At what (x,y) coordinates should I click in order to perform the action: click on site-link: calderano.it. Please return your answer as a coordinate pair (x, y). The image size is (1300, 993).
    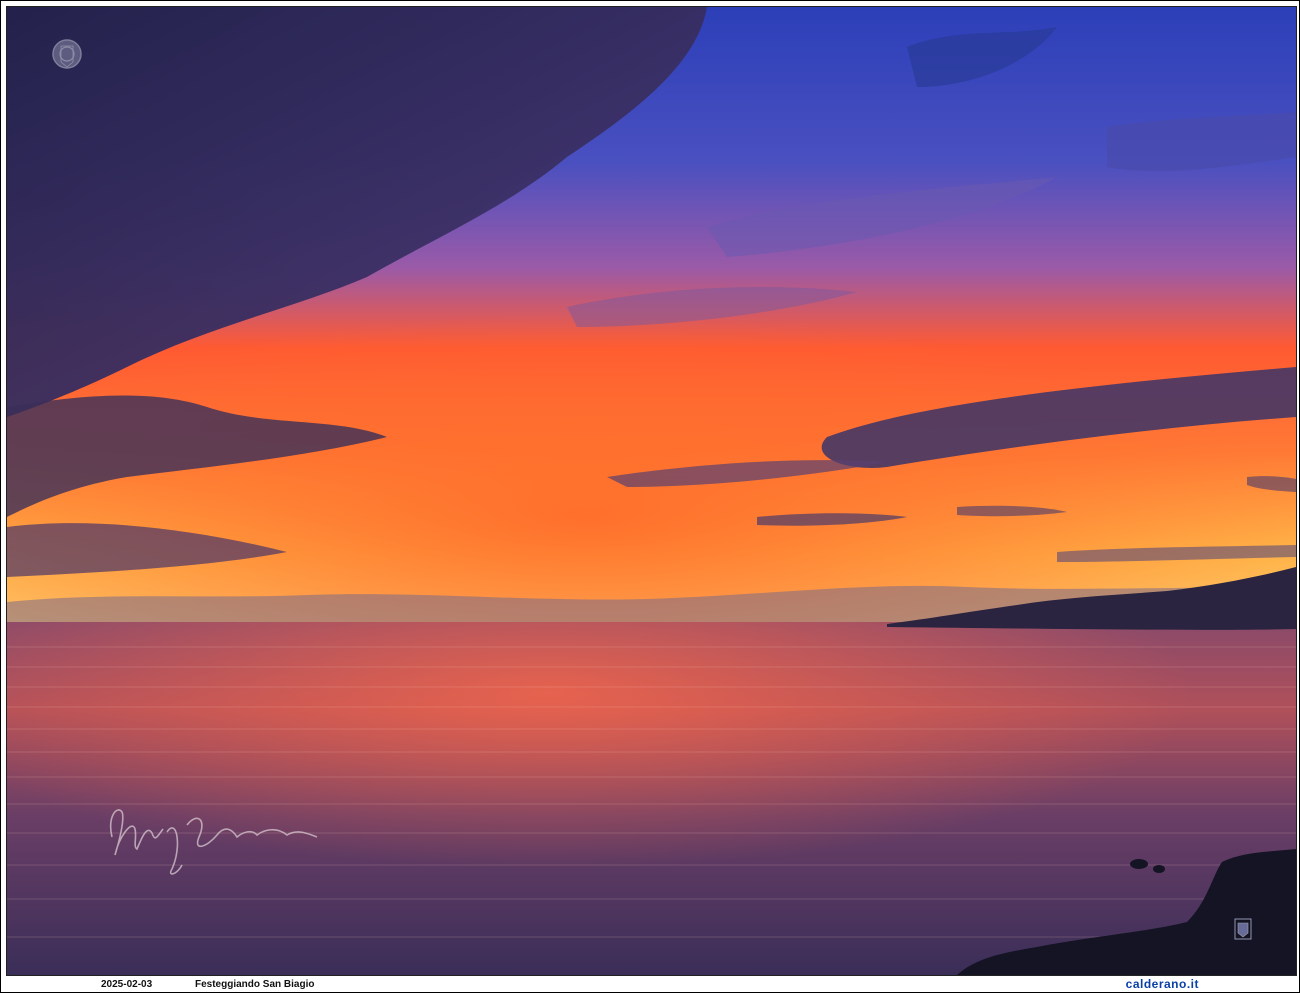
    Looking at the image, I should click on (1162, 984).